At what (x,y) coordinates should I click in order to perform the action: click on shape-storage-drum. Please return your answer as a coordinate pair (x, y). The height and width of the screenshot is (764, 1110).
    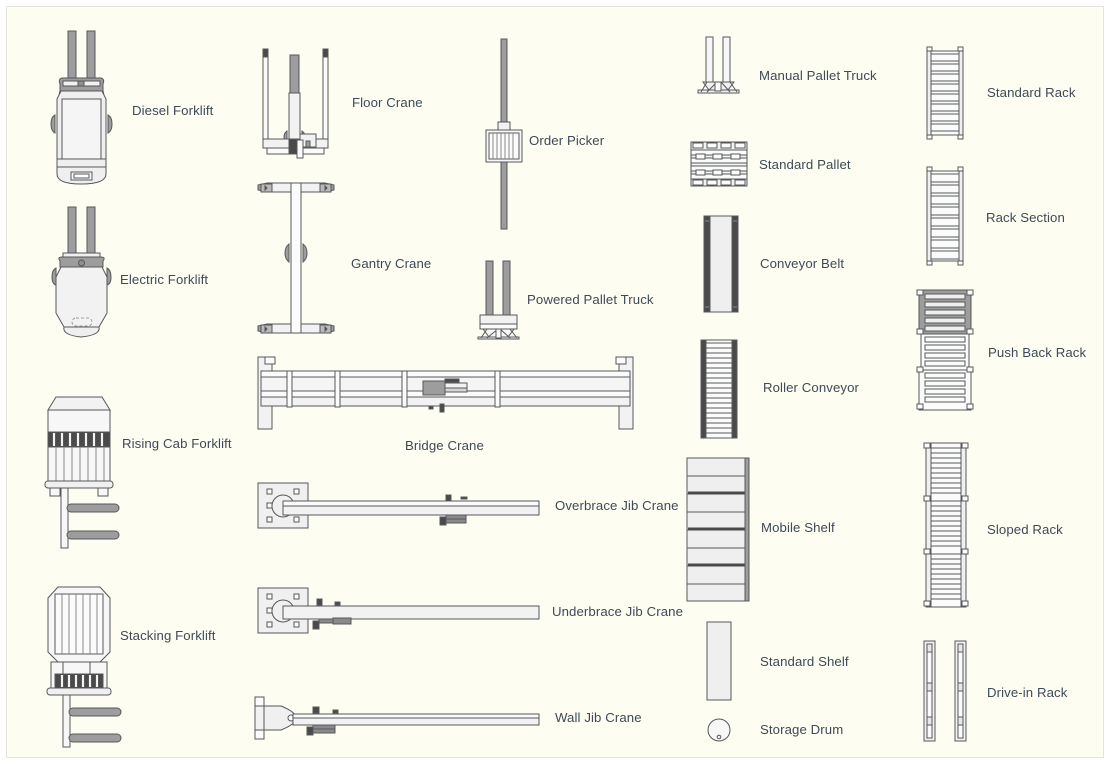
    Looking at the image, I should click on (719, 730).